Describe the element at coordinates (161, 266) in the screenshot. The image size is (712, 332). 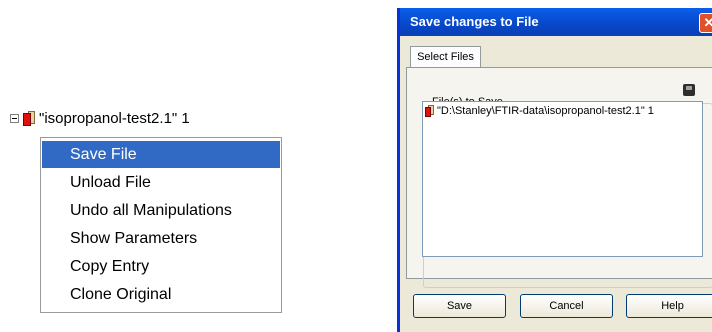
I see `menu-item-copy-entry: Copy Entry` at that location.